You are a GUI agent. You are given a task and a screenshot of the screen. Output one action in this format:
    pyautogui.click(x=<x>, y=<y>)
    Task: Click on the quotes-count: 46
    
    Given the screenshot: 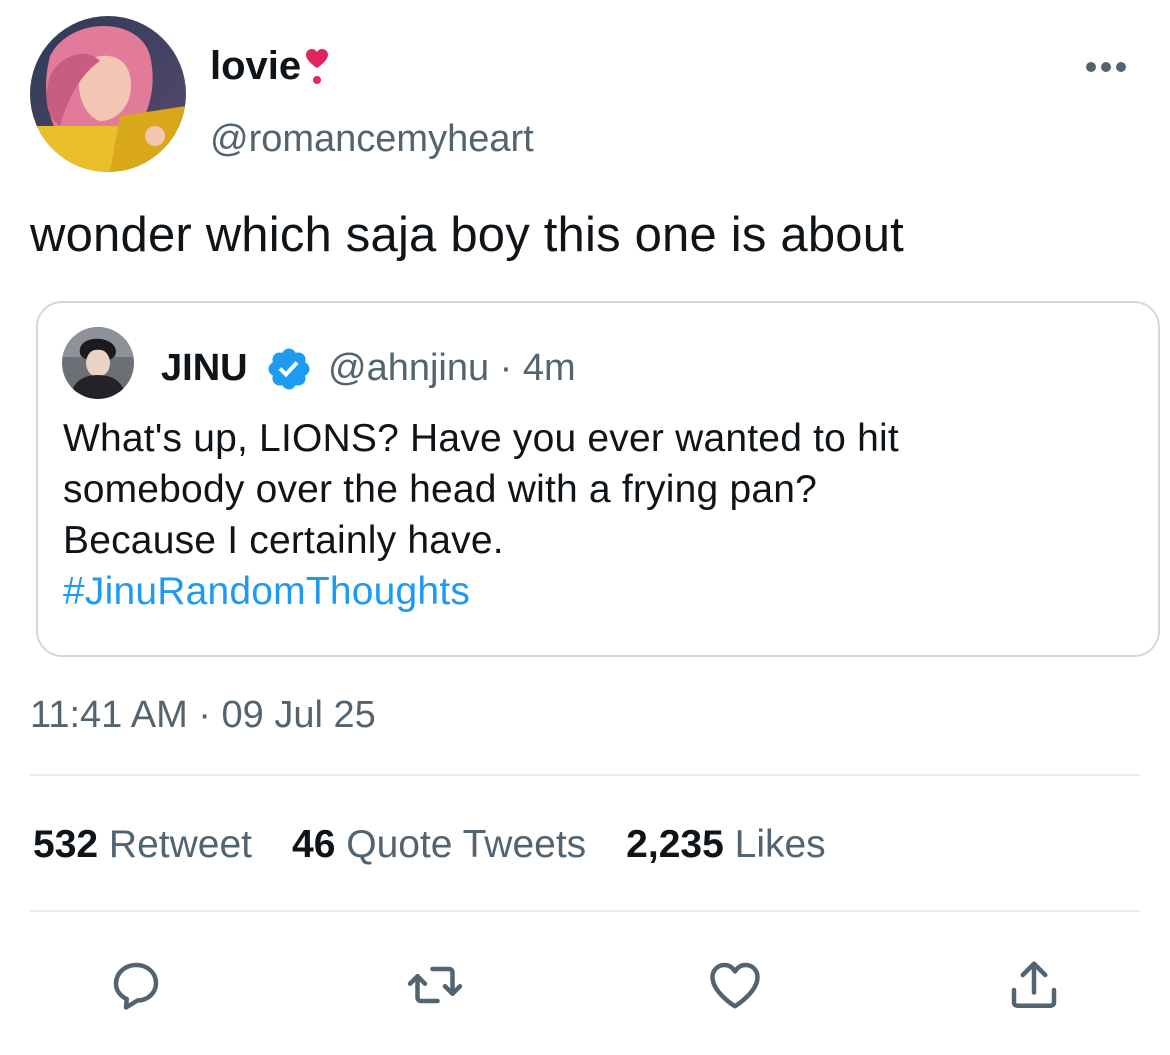 What is the action you would take?
    pyautogui.click(x=314, y=844)
    